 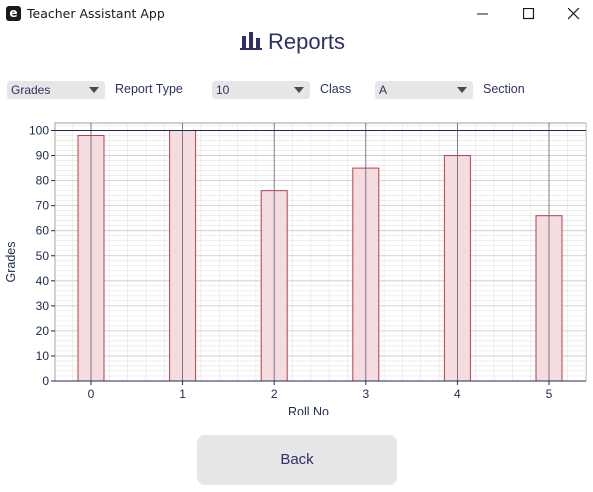 What do you see at coordinates (43, 256) in the screenshot?
I see `y-tick-label: 50` at bounding box center [43, 256].